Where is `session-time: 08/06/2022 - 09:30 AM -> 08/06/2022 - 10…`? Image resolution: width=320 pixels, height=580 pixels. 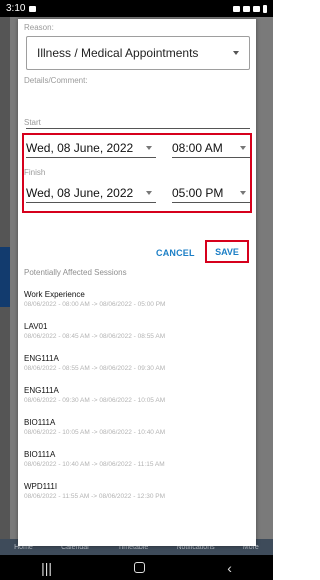
session-time: 08/06/2022 - 09:30 AM -> 08/06/2022 - 10… is located at coordinates (95, 400).